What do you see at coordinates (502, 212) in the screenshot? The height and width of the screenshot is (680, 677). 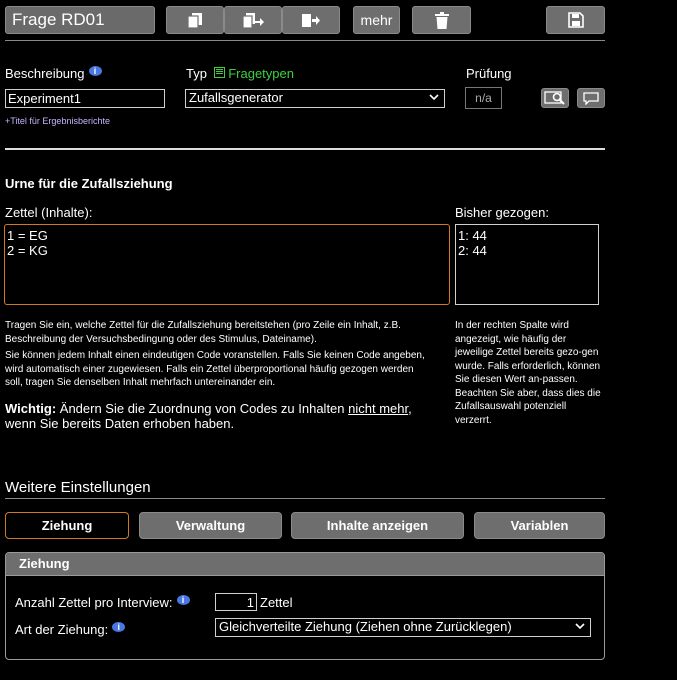 I see `drawn-label: Bisher gezogen:` at bounding box center [502, 212].